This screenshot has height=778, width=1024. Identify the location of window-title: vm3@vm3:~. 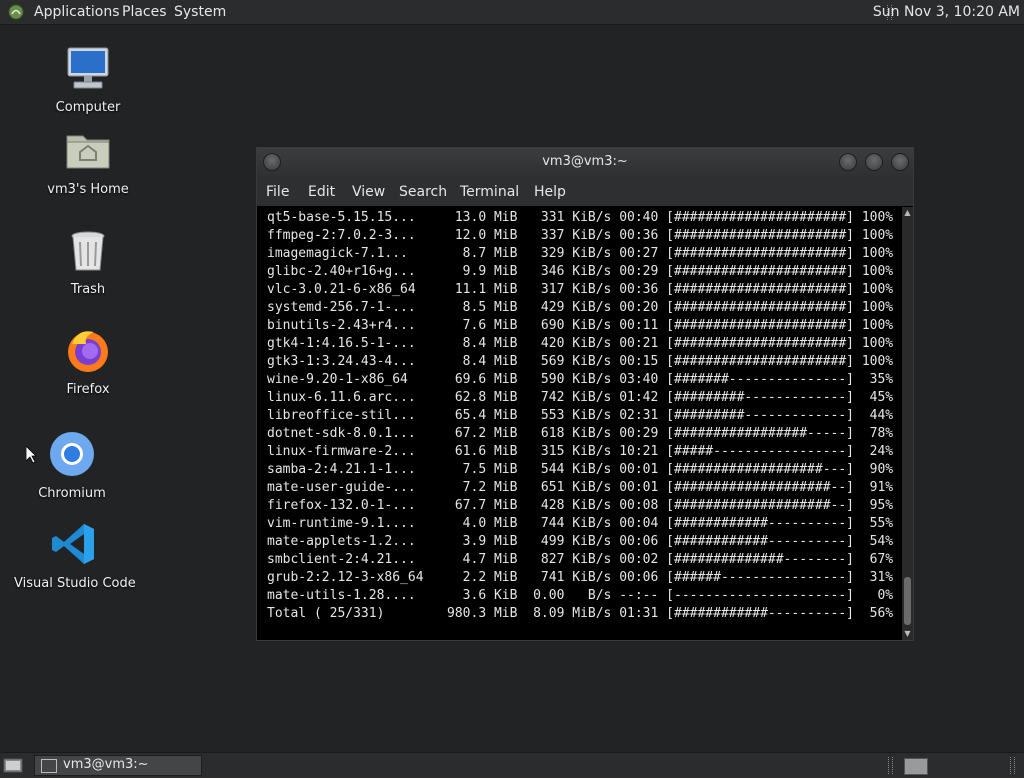
(585, 161).